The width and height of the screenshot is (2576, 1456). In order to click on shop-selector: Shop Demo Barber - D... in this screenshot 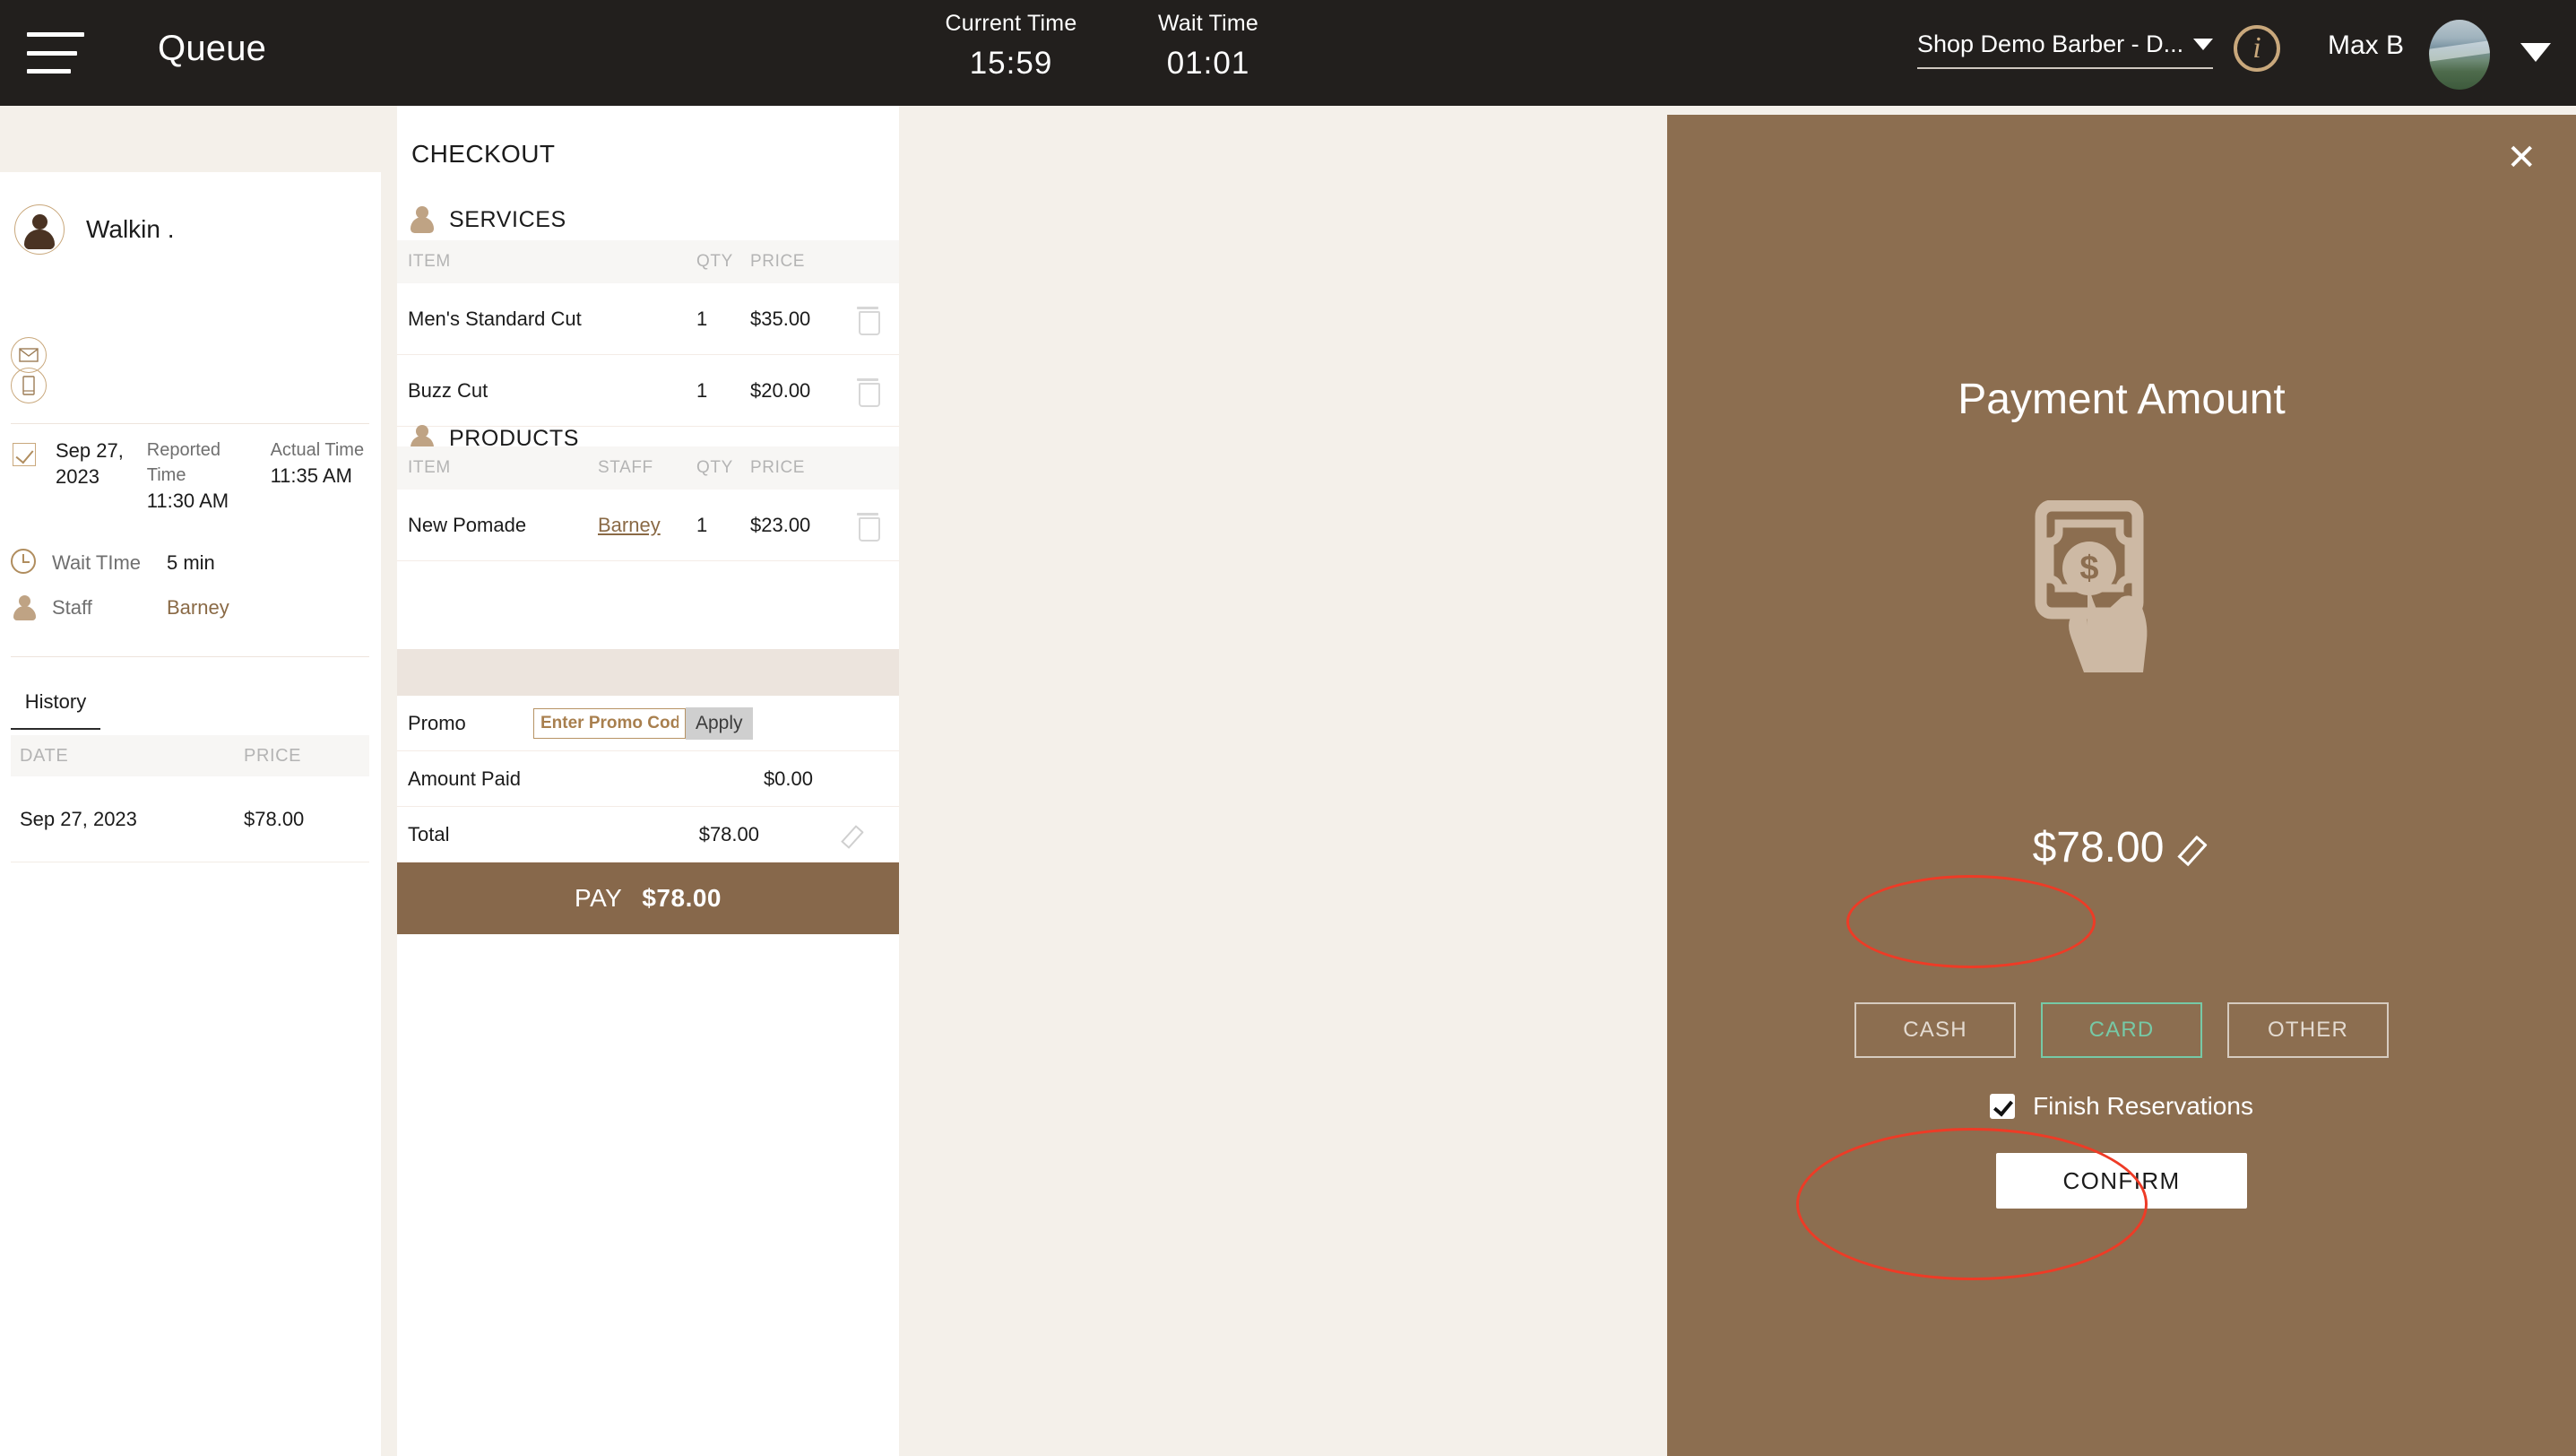, I will do `click(2065, 49)`.